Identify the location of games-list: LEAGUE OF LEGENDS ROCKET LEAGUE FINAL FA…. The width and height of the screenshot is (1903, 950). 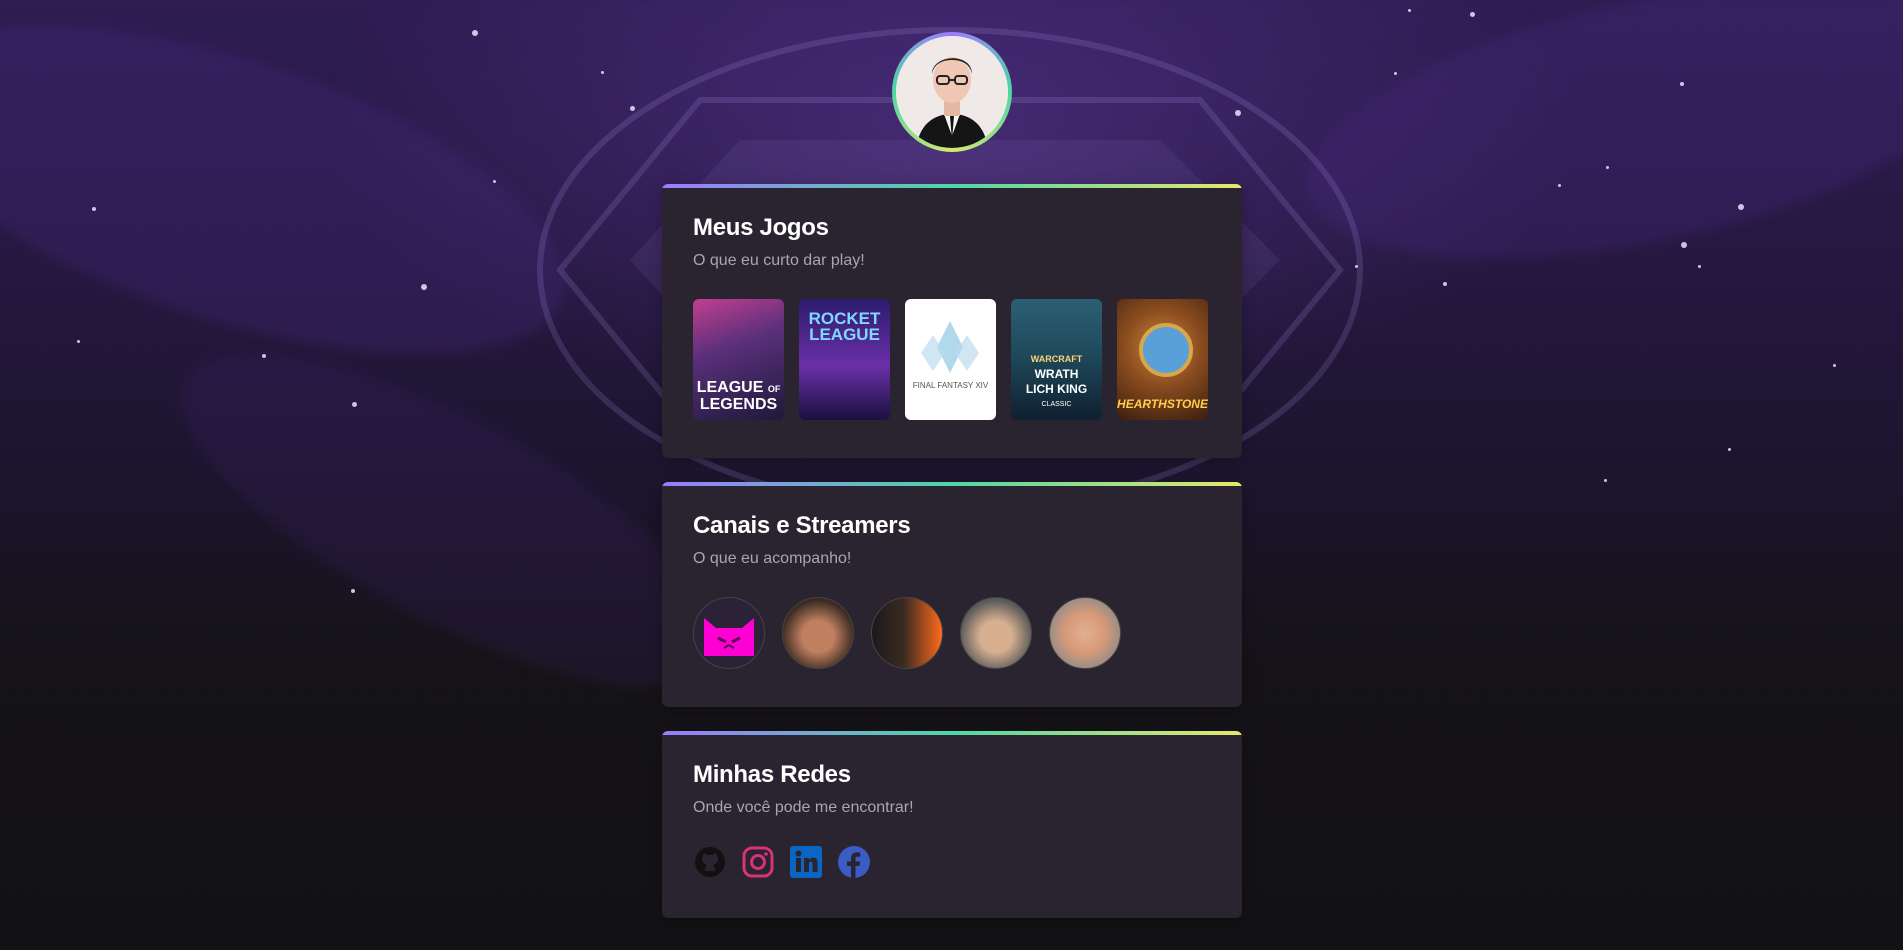
(950, 359).